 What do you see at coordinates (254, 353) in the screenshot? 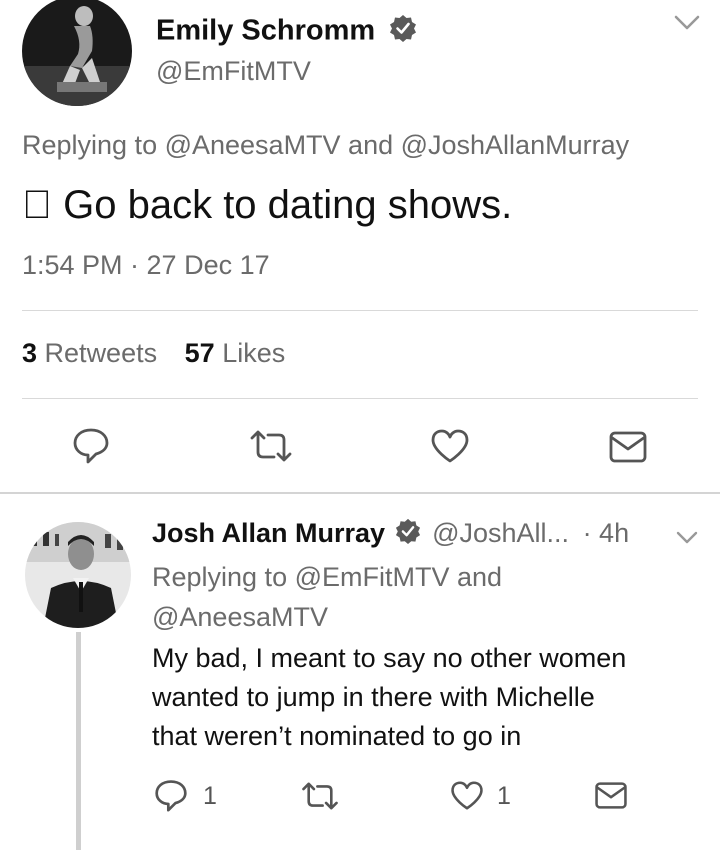
I see `likes-label: Likes` at bounding box center [254, 353].